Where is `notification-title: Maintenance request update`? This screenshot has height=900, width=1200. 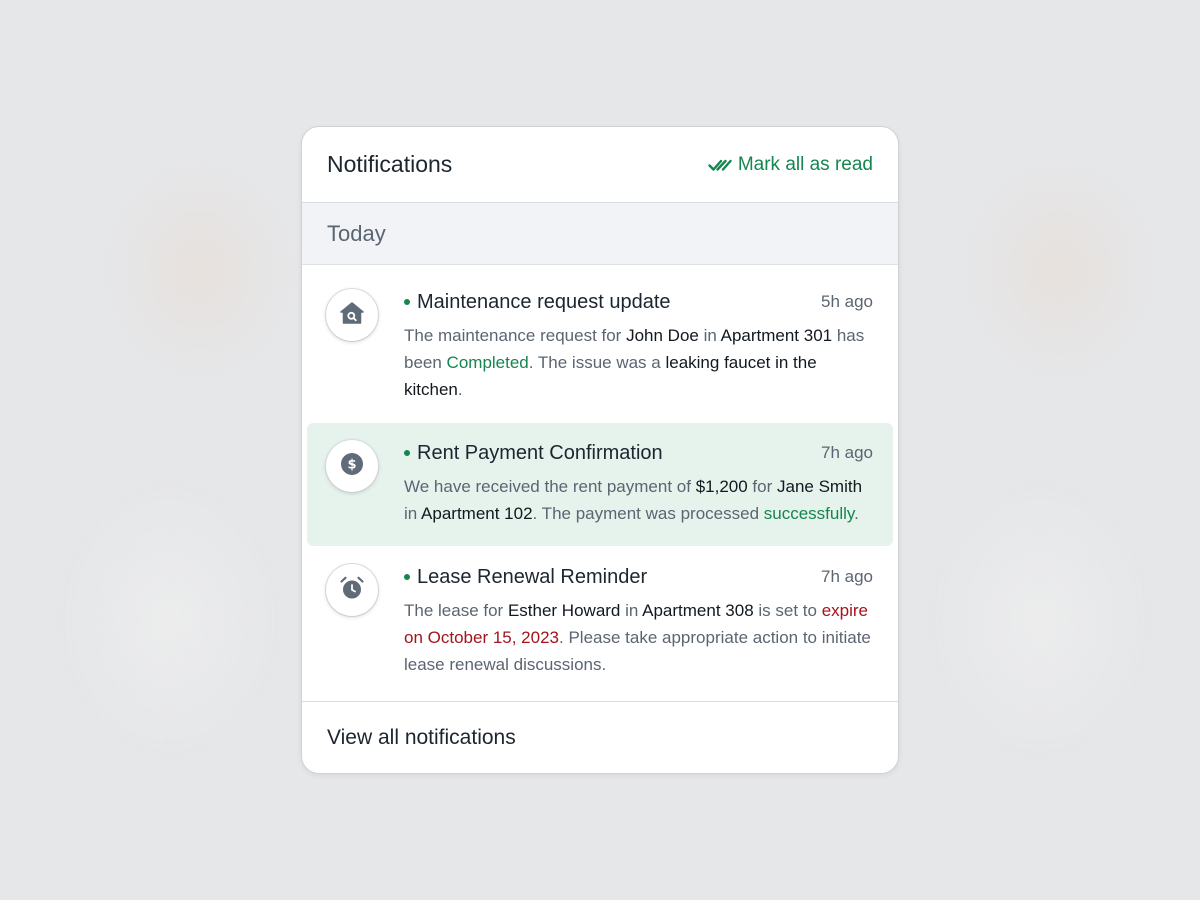
notification-title: Maintenance request update is located at coordinates (544, 301).